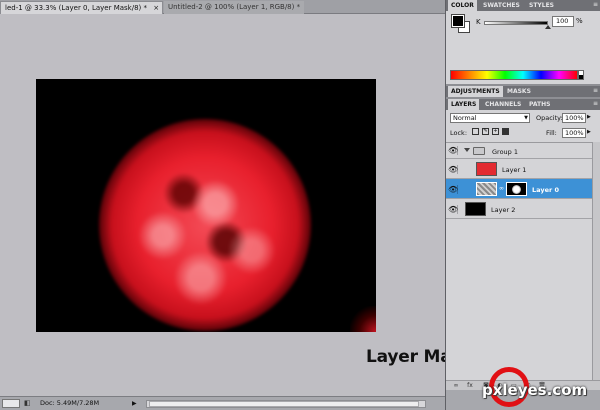 The width and height of the screenshot is (600, 410). Describe the element at coordinates (514, 170) in the screenshot. I see `layer-name: Layer 1` at that location.